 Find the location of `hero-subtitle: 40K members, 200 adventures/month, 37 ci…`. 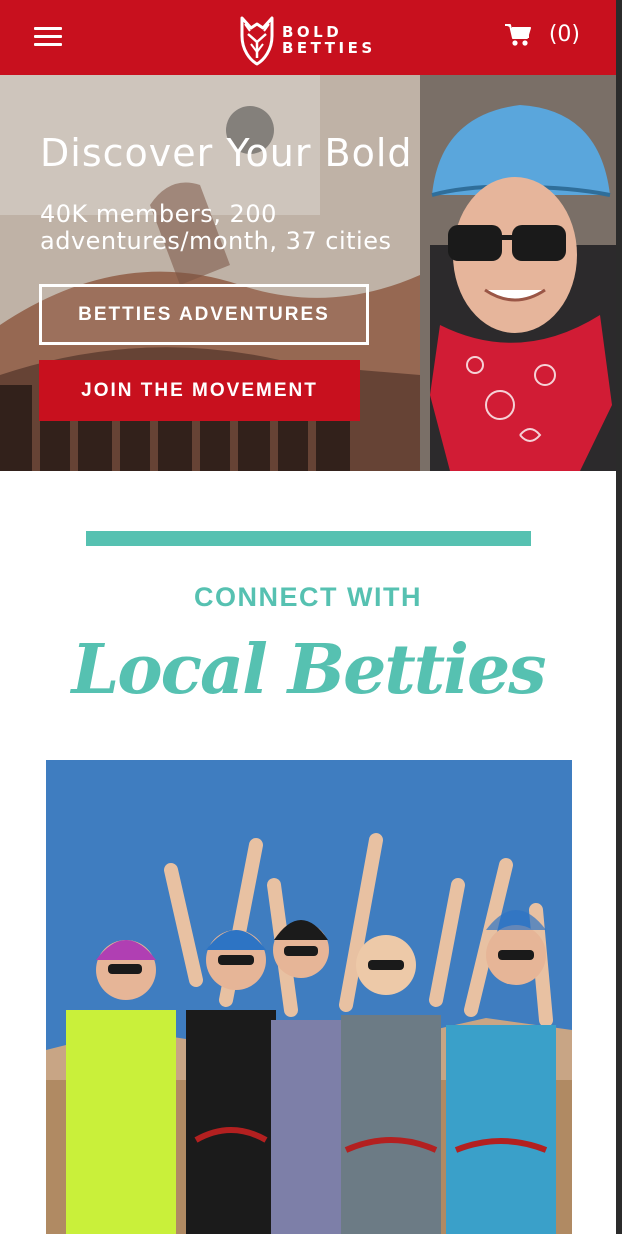

hero-subtitle: 40K members, 200 adventures/month, 37 ci… is located at coordinates (216, 227).